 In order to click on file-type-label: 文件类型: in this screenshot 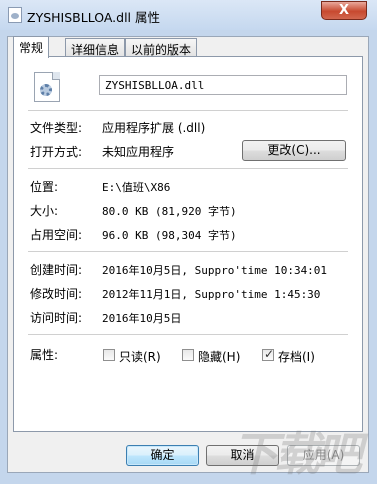, I will do `click(56, 128)`.